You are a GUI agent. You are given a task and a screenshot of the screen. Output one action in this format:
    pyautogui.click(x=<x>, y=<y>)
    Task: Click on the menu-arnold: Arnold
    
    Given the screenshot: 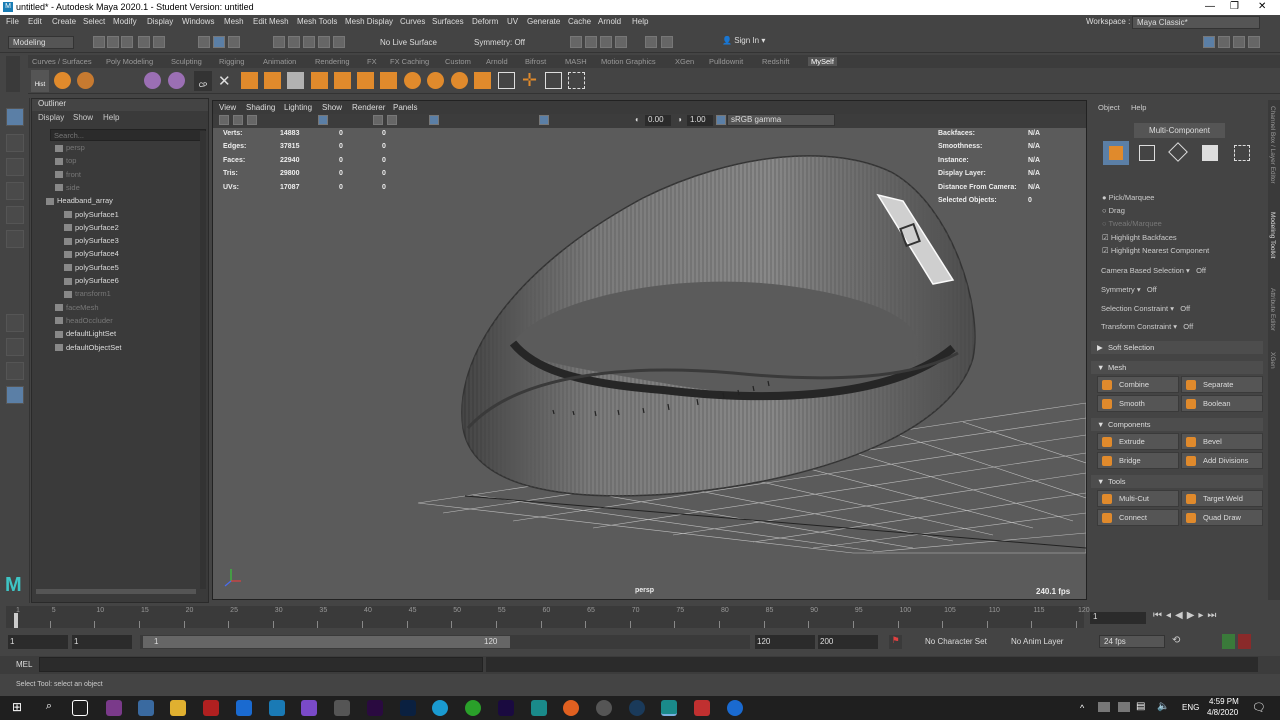 What is the action you would take?
    pyautogui.click(x=609, y=21)
    